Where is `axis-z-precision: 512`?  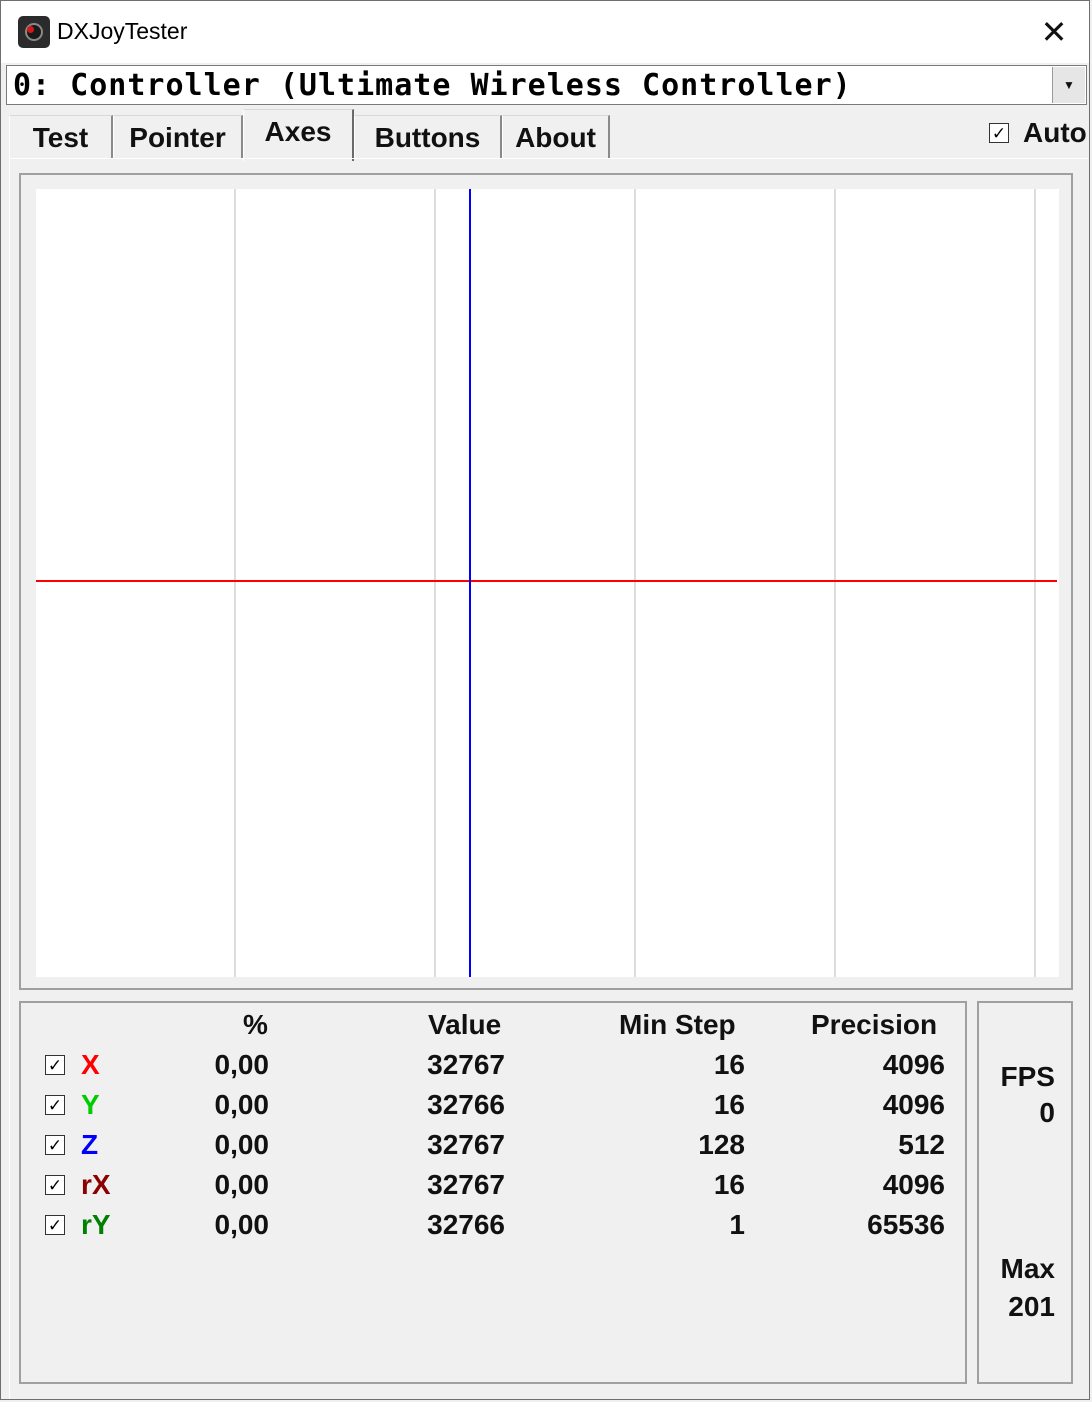 axis-z-precision: 512 is located at coordinates (921, 1144).